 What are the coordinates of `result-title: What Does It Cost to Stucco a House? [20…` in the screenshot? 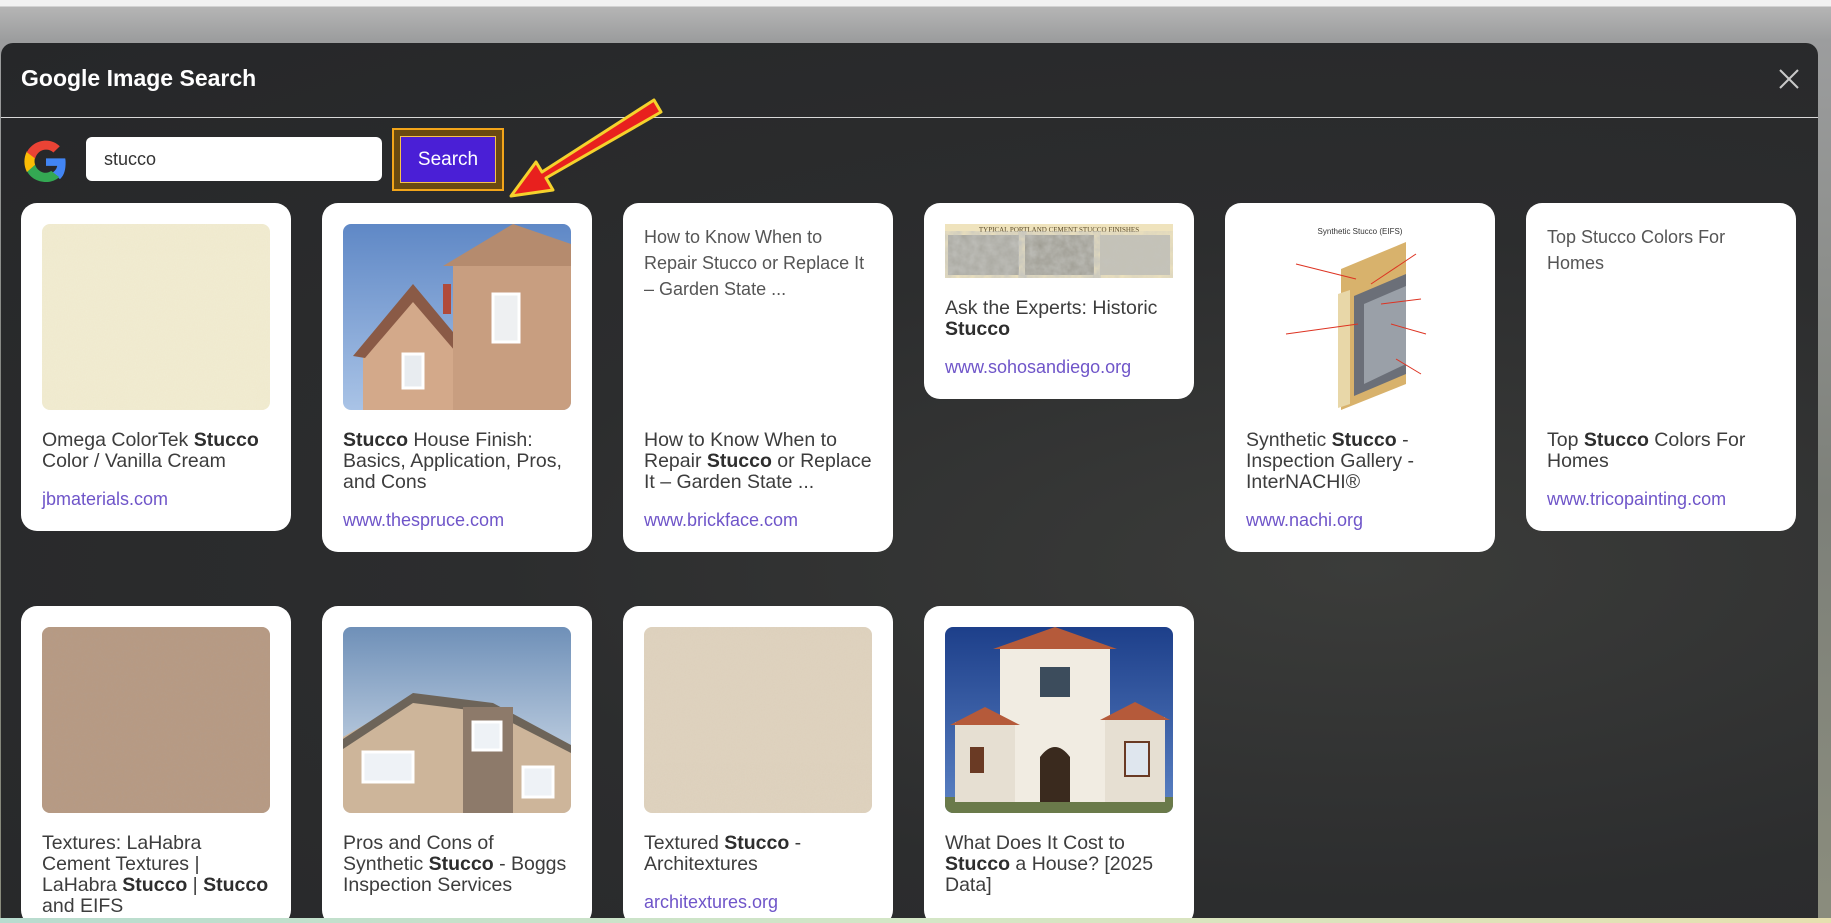 It's located at (1059, 864).